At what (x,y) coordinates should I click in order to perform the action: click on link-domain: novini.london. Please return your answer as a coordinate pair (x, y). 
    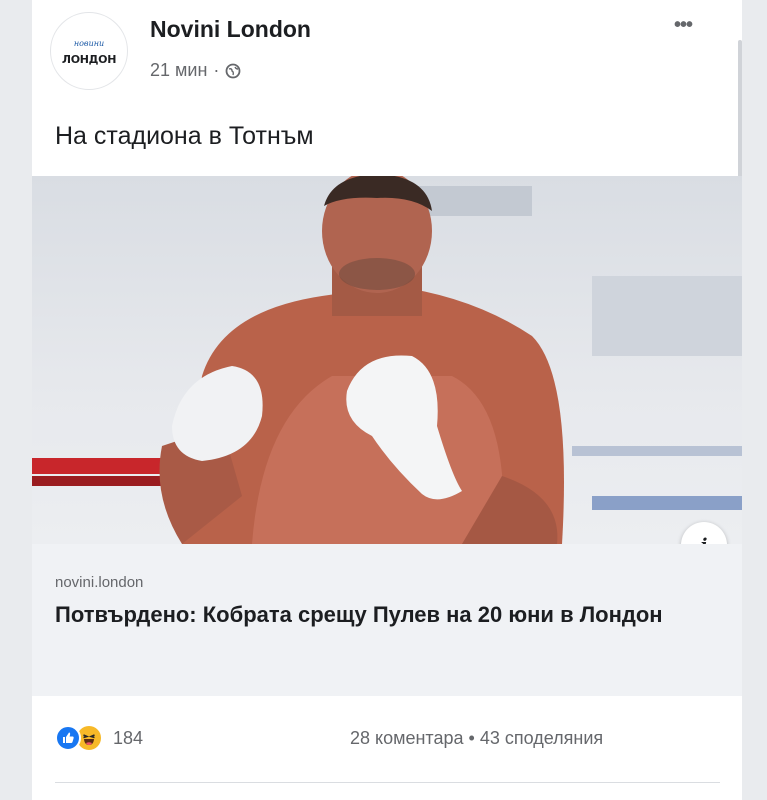
    Looking at the image, I should click on (99, 582).